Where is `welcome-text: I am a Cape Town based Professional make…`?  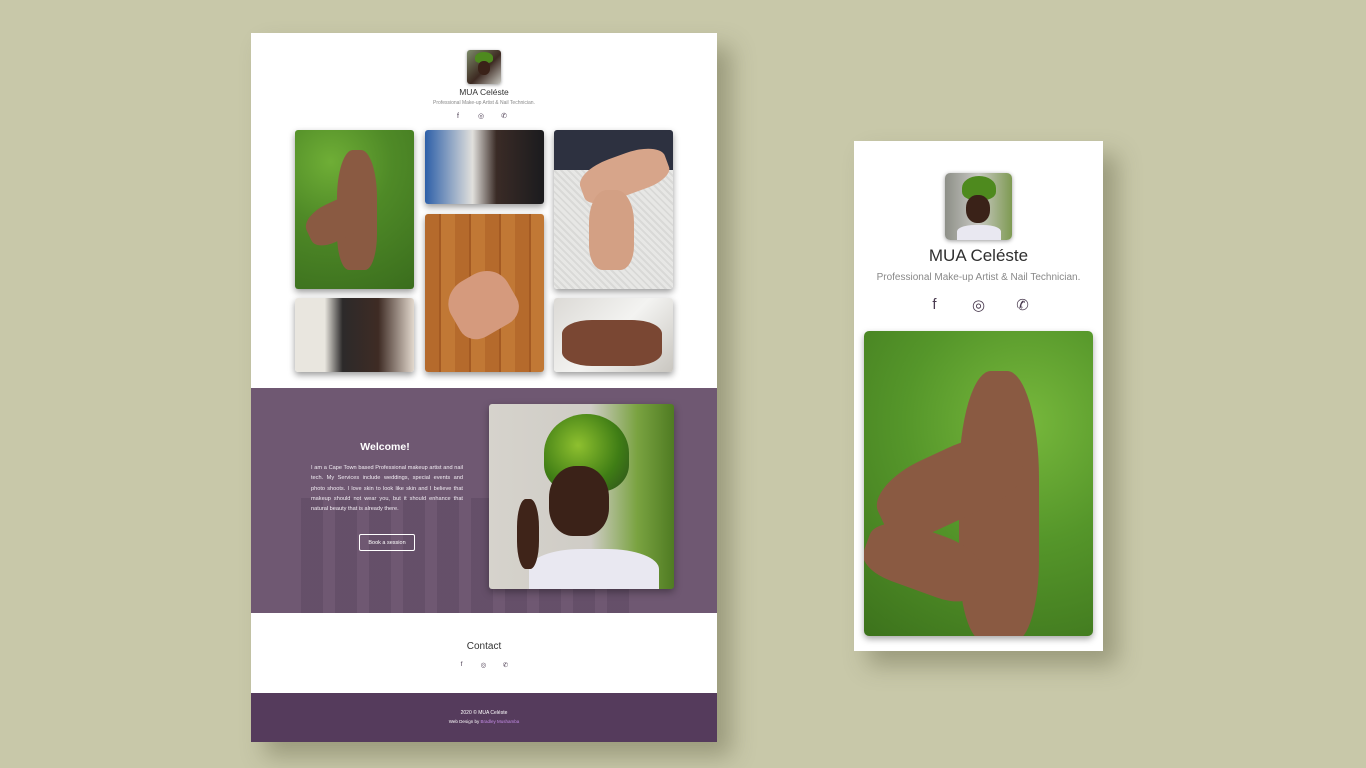
welcome-text: I am a Cape Town based Professional make… is located at coordinates (387, 489).